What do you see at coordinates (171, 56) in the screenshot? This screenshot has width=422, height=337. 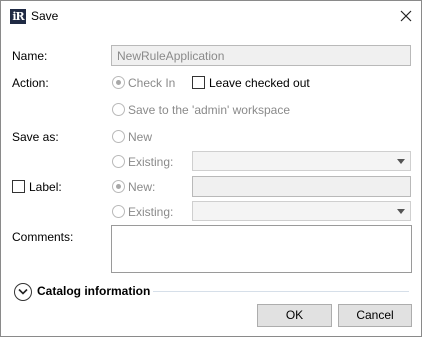 I see `name-value: NewRuleApplication` at bounding box center [171, 56].